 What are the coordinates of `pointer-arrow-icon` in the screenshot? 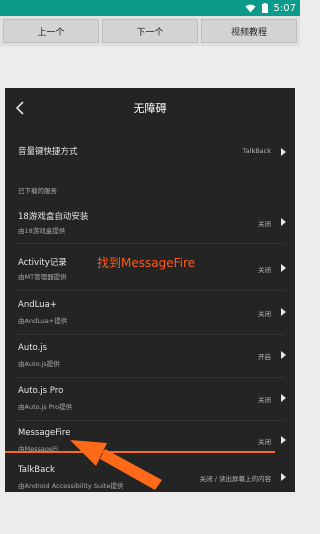 It's located at (116, 465).